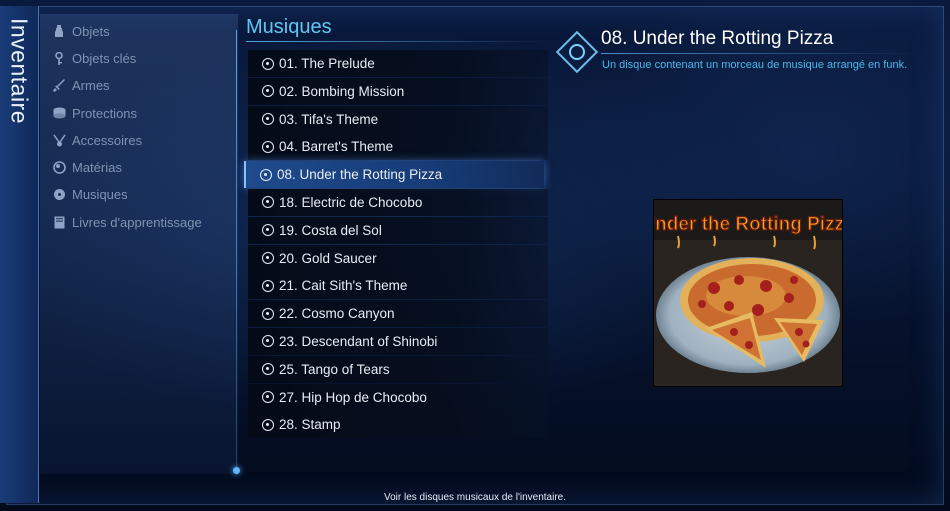 This screenshot has height=511, width=950. Describe the element at coordinates (748, 224) in the screenshot. I see `cover-title: Under the Rotting Pizza` at that location.